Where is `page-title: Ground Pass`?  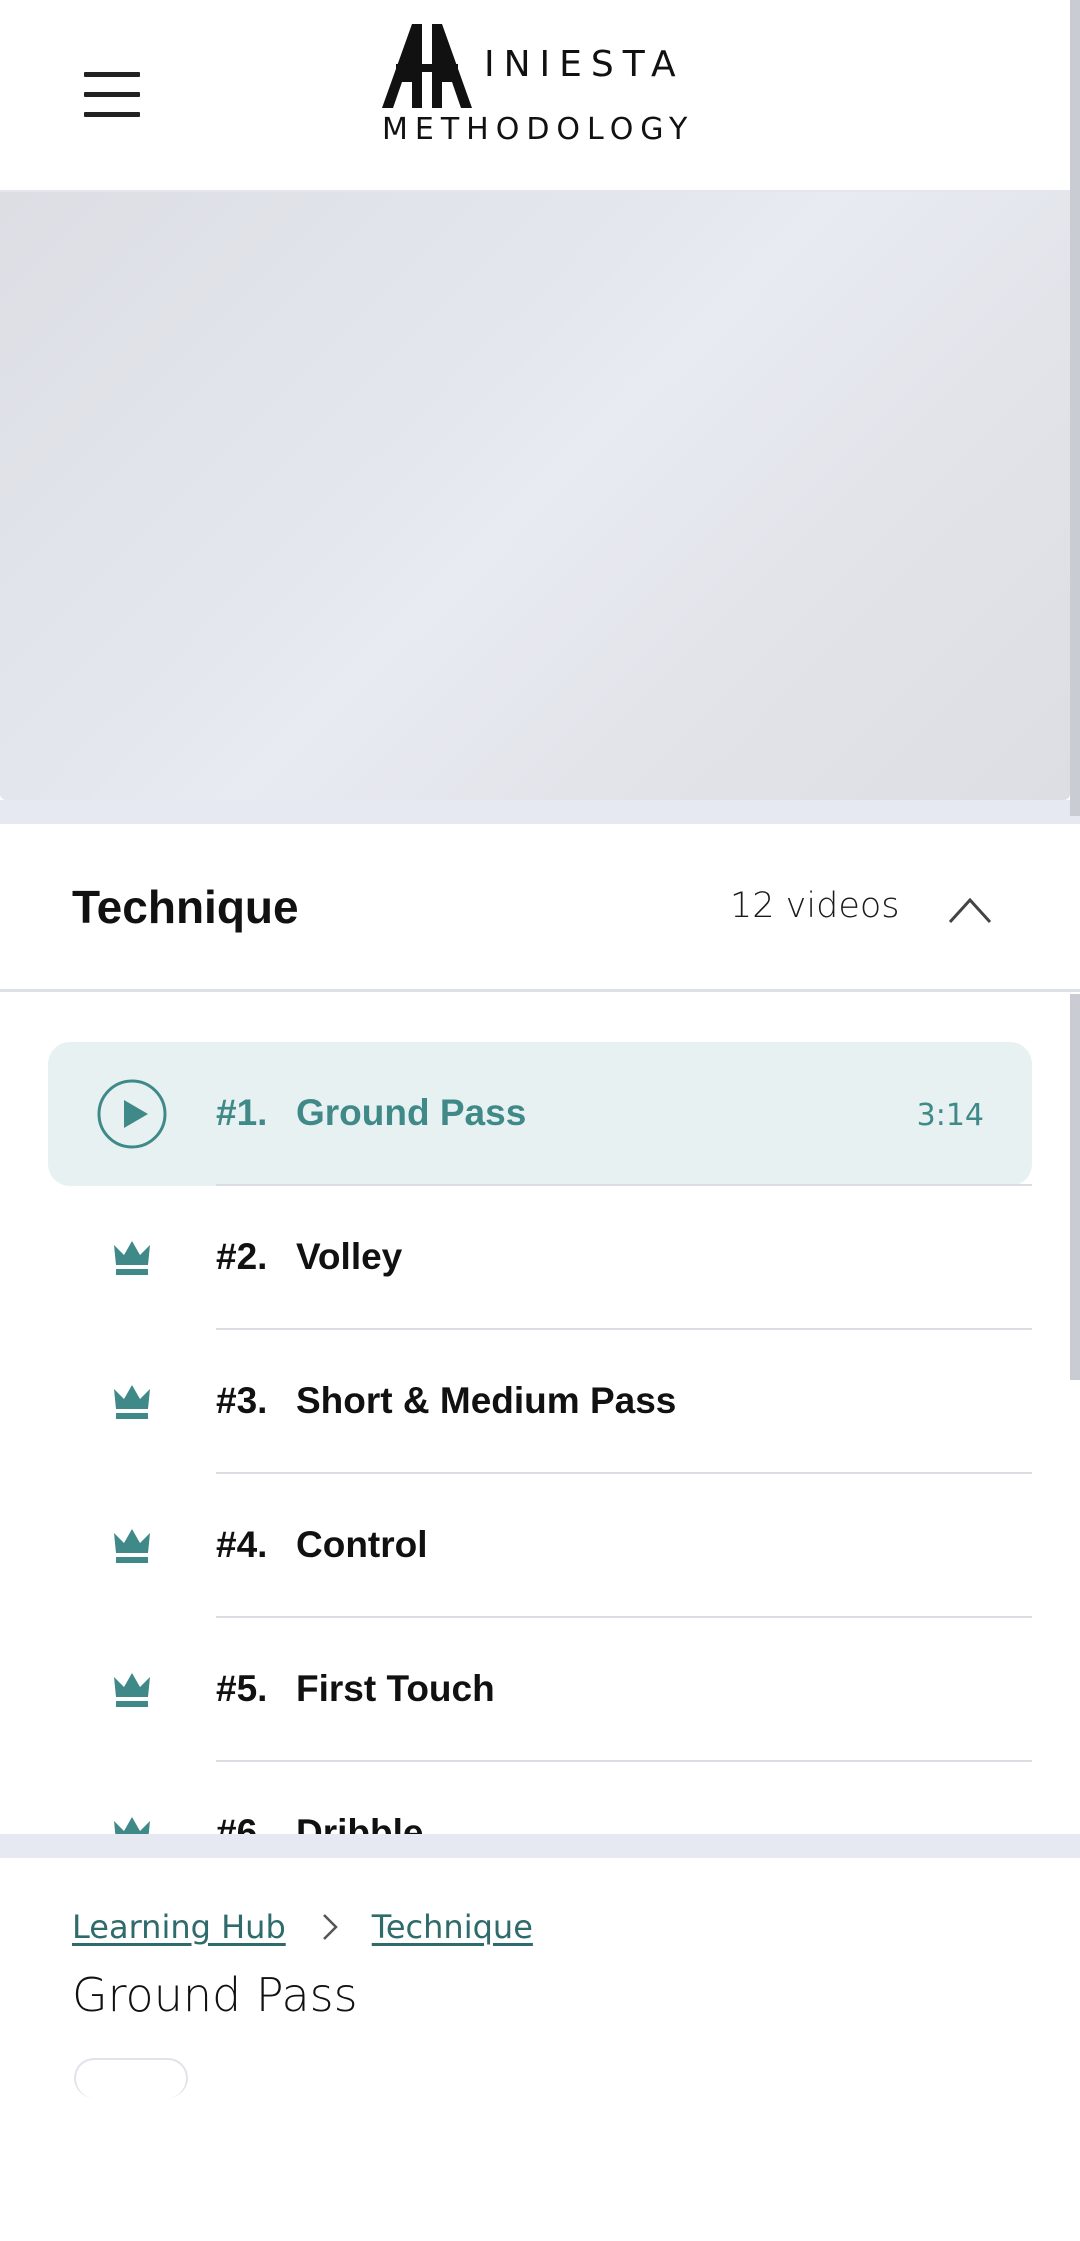 page-title: Ground Pass is located at coordinates (215, 1995).